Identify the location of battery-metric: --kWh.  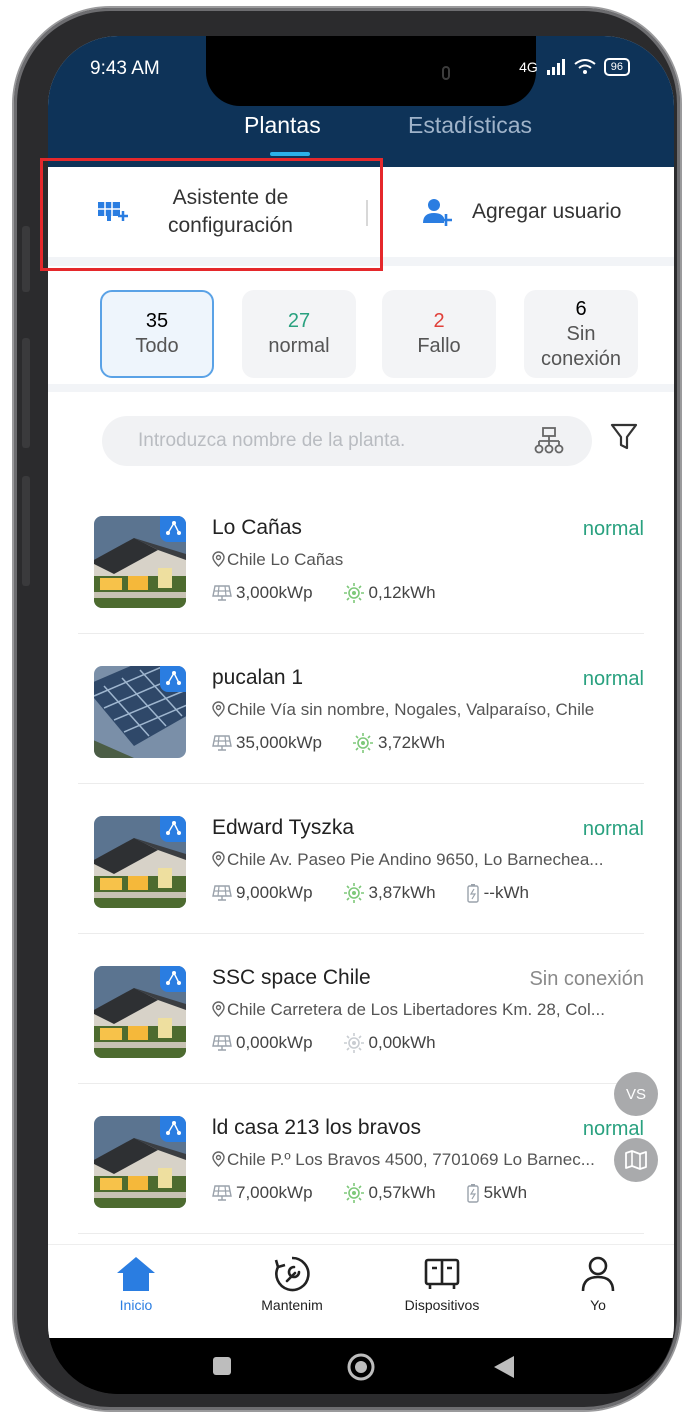
(497, 893).